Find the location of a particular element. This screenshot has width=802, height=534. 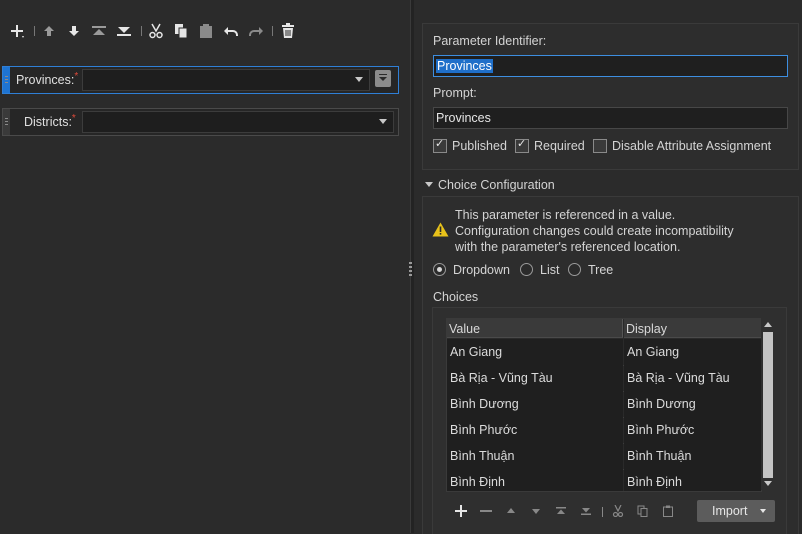

table-row: Bình Định Bình Định is located at coordinates (604, 480).